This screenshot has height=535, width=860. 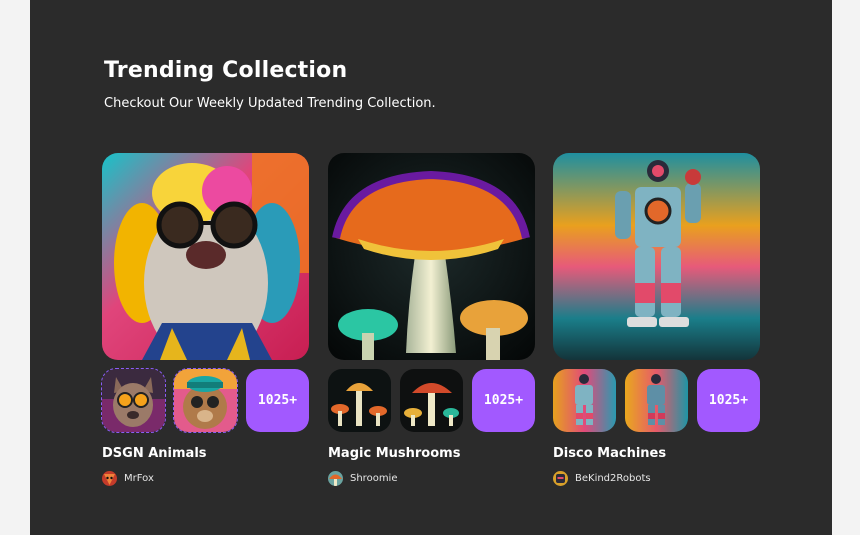 I want to click on section-title: Trending Collection, so click(x=226, y=70).